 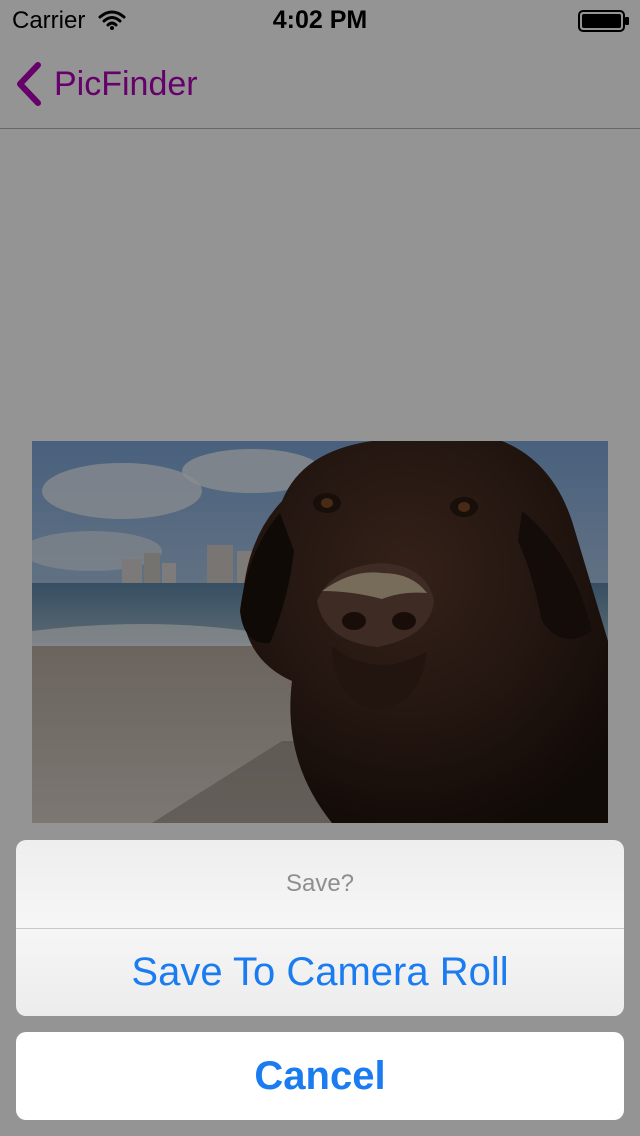 What do you see at coordinates (320, 972) in the screenshot?
I see `save-to-camera-roll-button: Save To Camera Roll` at bounding box center [320, 972].